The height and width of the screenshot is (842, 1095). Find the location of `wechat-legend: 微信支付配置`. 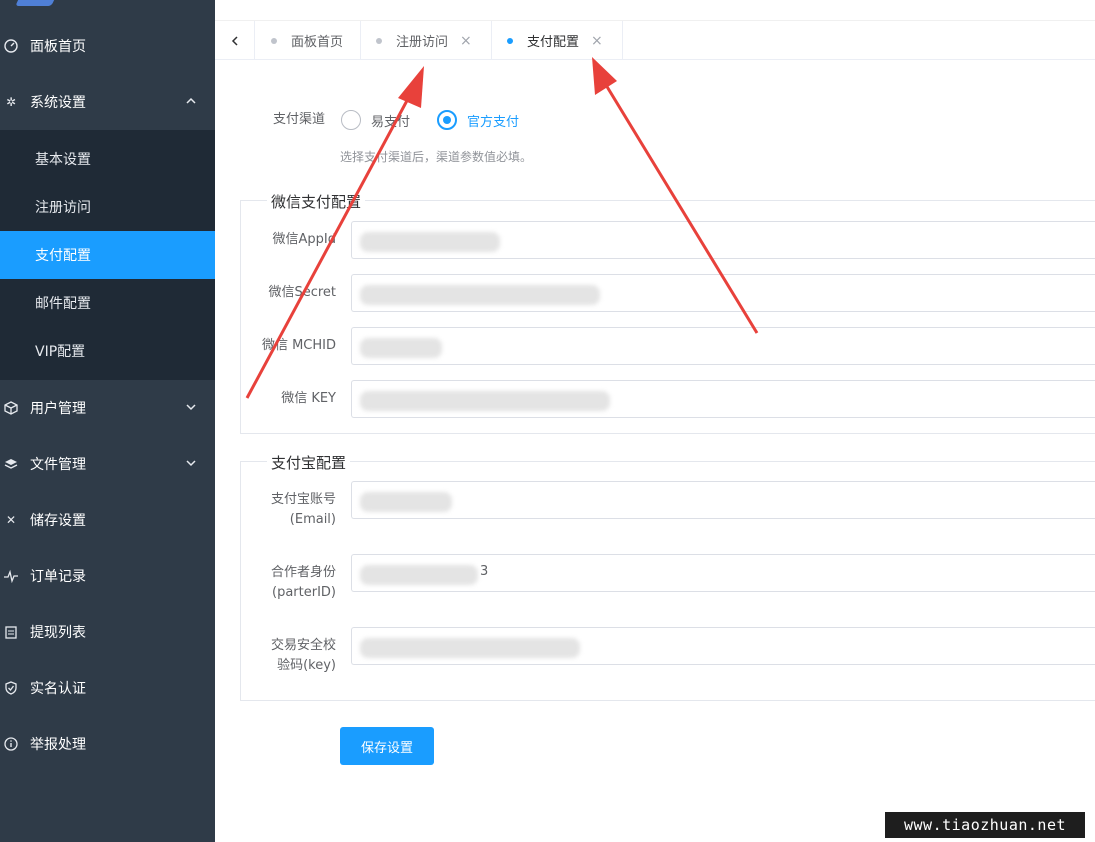

wechat-legend: 微信支付配置 is located at coordinates (316, 201).